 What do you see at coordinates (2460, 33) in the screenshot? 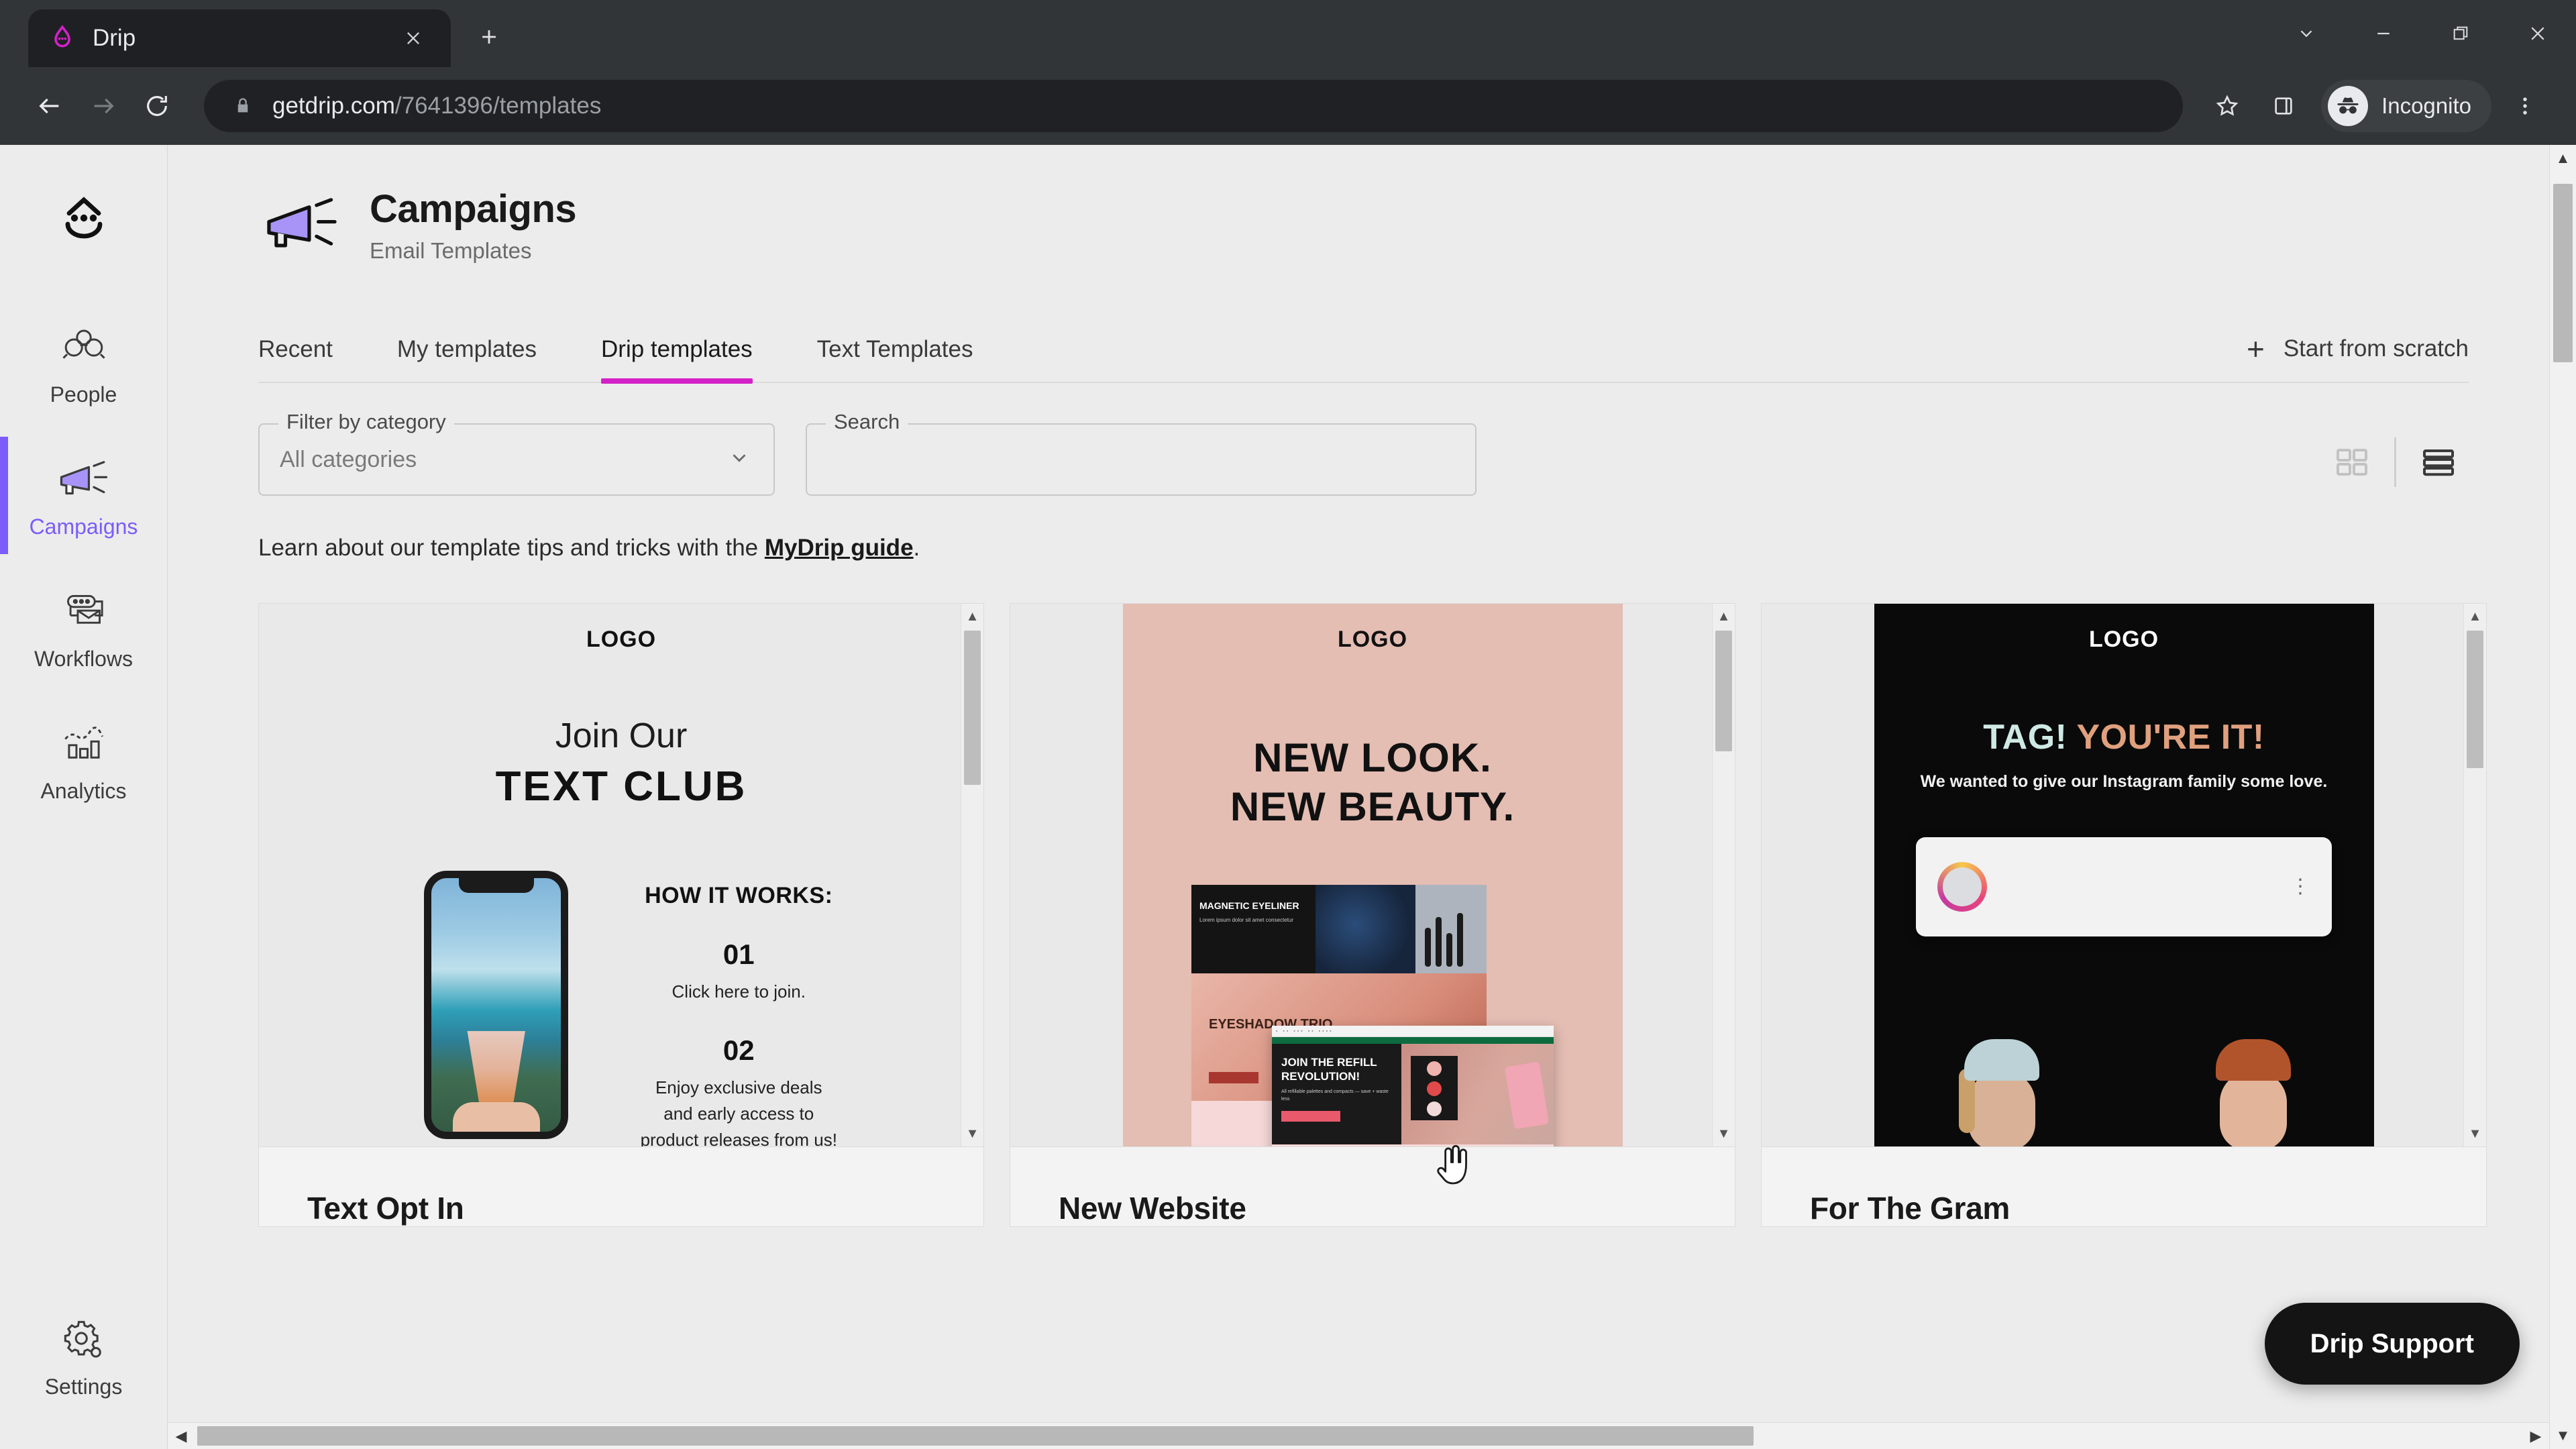
I see `restore-button` at bounding box center [2460, 33].